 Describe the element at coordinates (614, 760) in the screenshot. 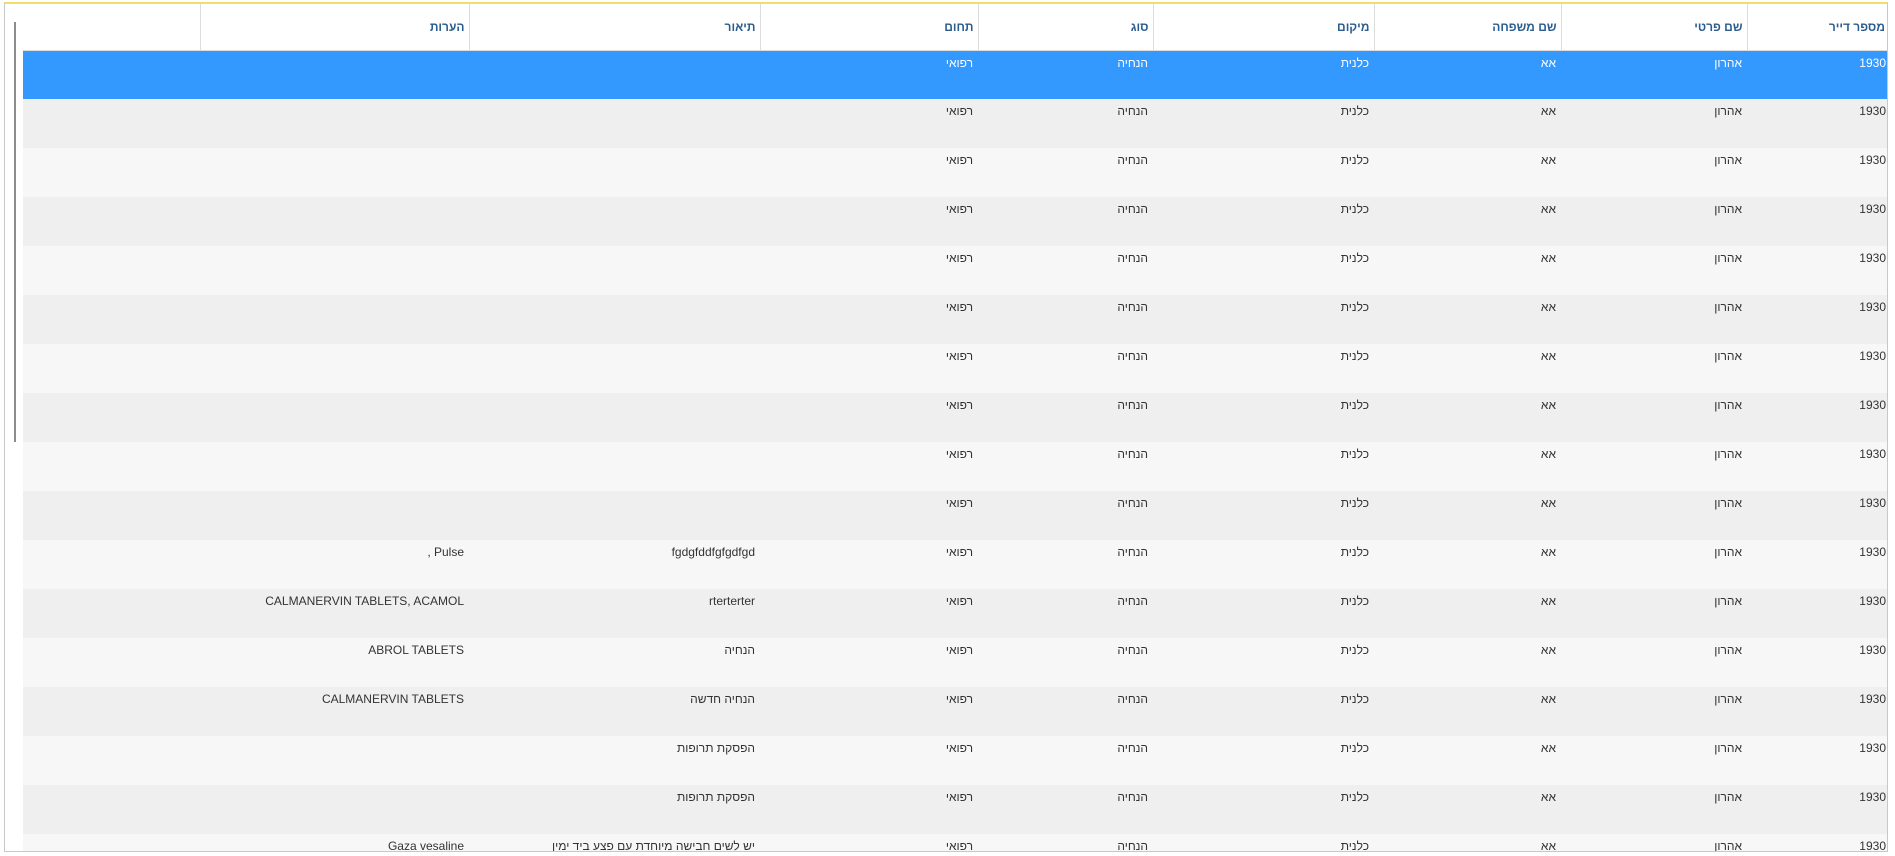

I see `cell-description: הפסקת תרופות` at that location.